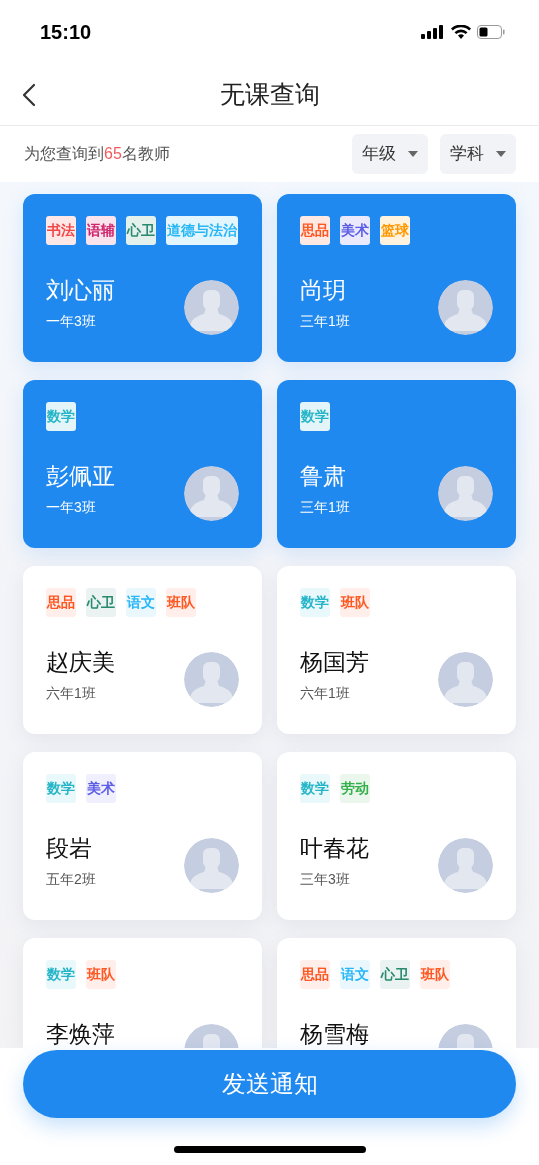  I want to click on filter-dropdown: 学科, so click(478, 154).